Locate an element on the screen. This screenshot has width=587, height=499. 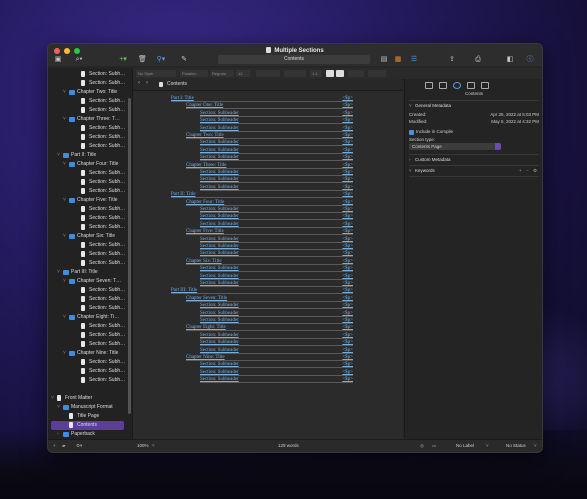
add-keyword-icon: + is located at coordinates (520, 170).